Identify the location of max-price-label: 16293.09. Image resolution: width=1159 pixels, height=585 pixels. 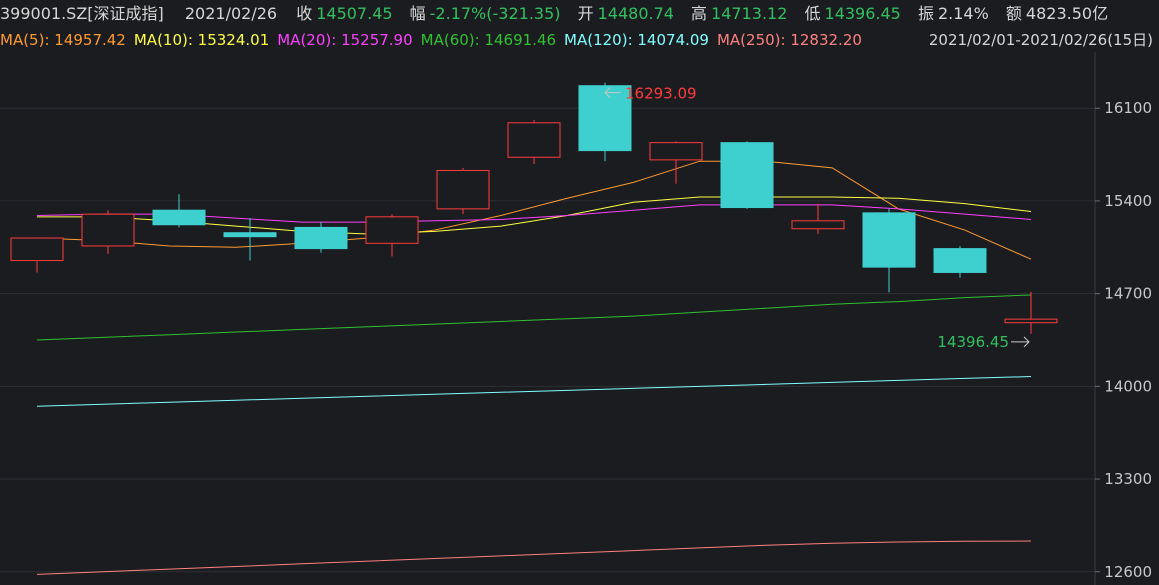
(661, 94).